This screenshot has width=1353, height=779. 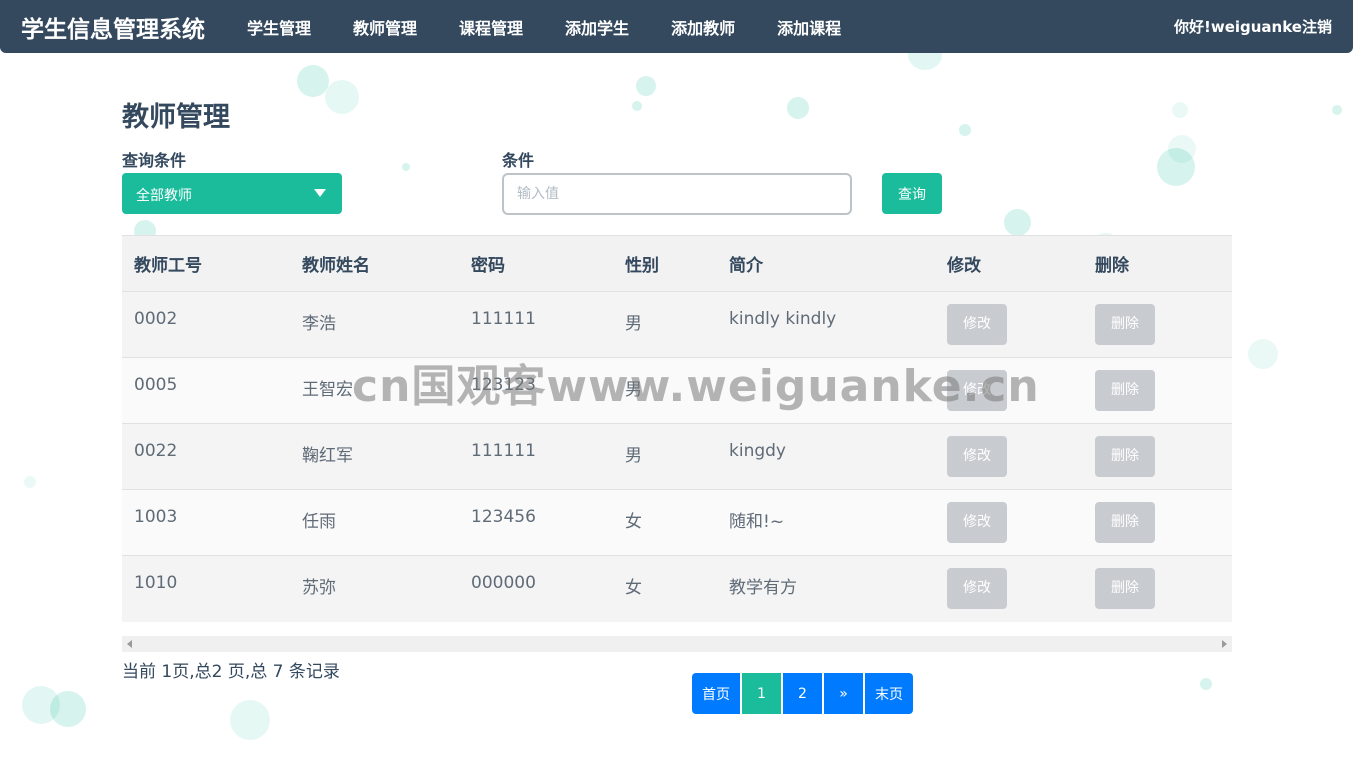 What do you see at coordinates (327, 390) in the screenshot?
I see `cell-teacher-name: 王智宏` at bounding box center [327, 390].